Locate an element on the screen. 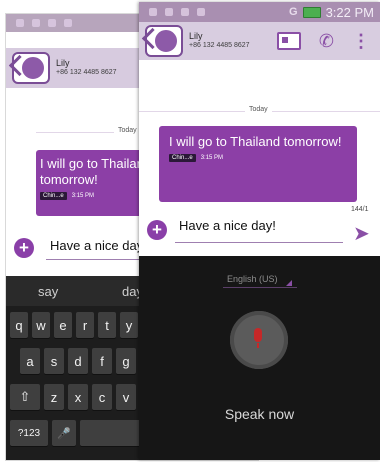 Image resolution: width=380 pixels, height=462 pixels. key-t: t is located at coordinates (107, 325).